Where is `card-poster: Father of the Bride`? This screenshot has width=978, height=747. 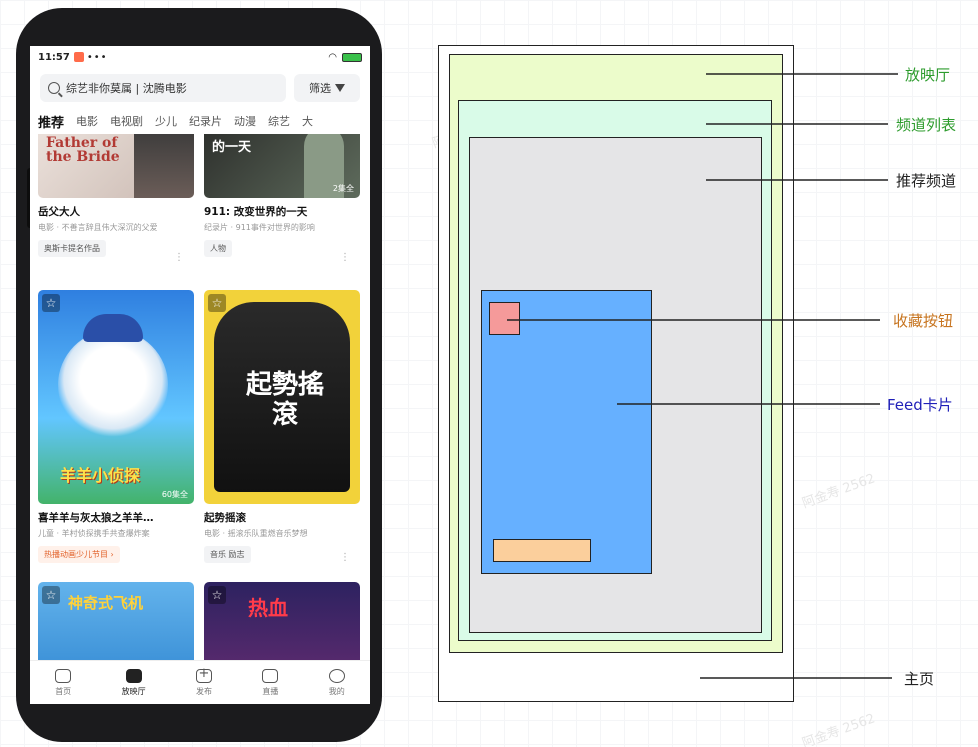 card-poster: Father of the Bride is located at coordinates (116, 166).